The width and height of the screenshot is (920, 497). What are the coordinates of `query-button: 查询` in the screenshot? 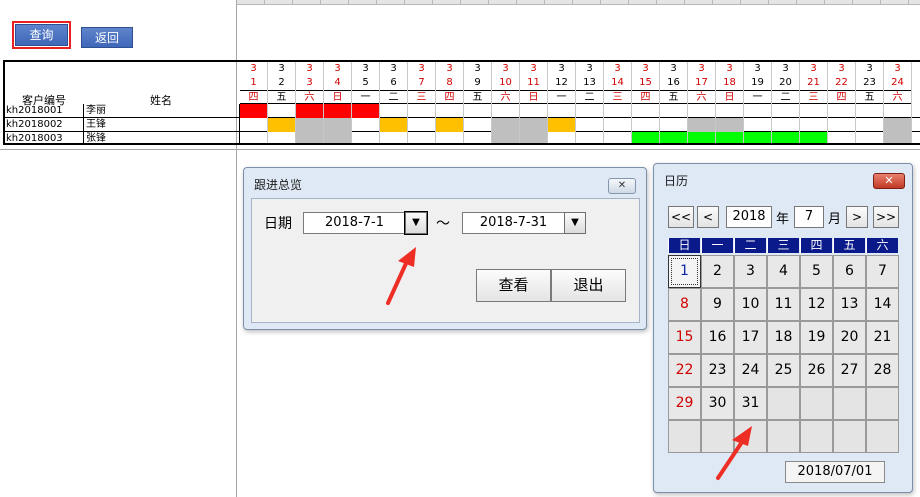 It's located at (41, 35).